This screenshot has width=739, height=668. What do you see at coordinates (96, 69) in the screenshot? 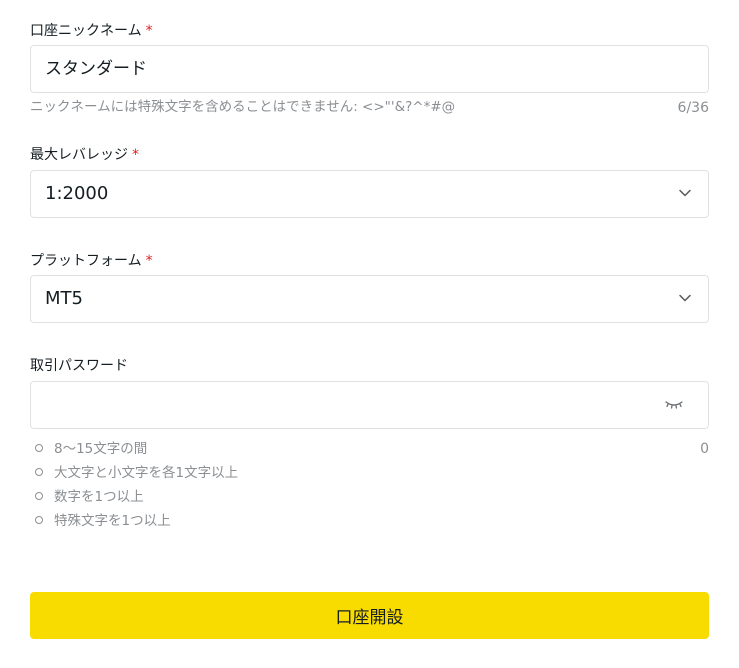
I see `nickname-value: スタンダード` at bounding box center [96, 69].